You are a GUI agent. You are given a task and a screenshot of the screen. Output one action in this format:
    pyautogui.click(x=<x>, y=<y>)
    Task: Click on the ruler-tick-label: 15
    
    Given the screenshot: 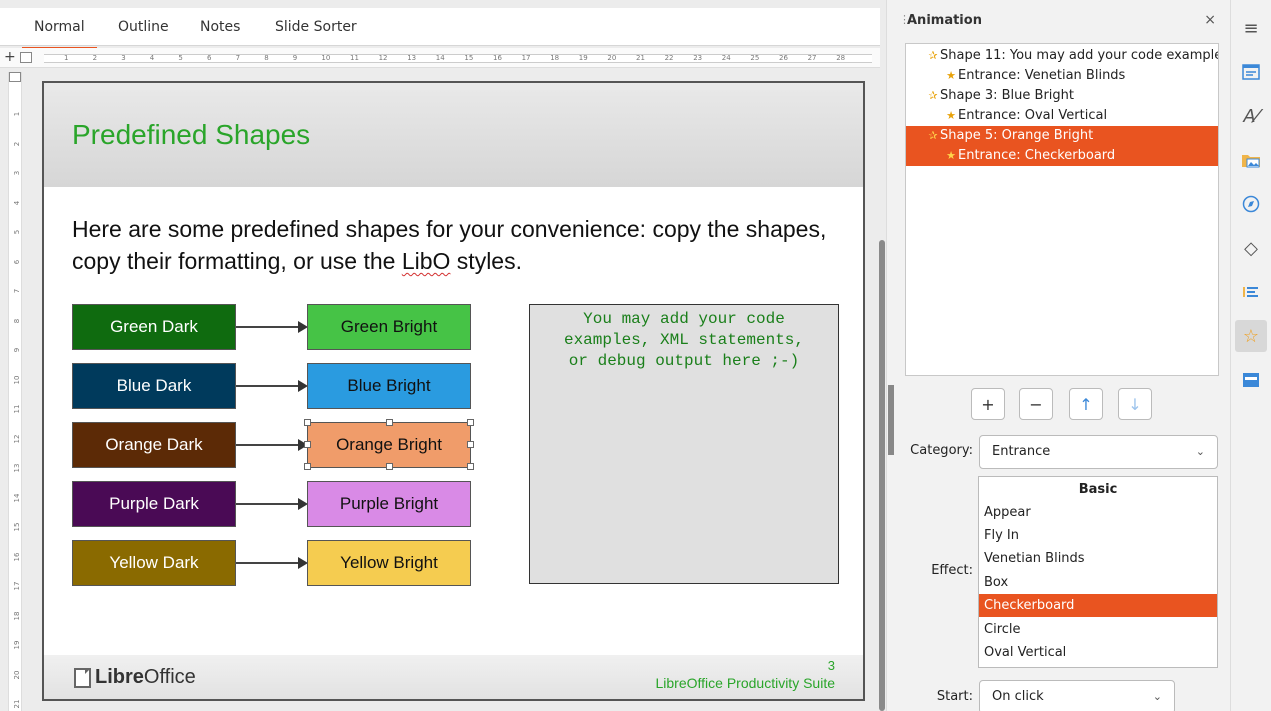 What is the action you would take?
    pyautogui.click(x=17, y=527)
    